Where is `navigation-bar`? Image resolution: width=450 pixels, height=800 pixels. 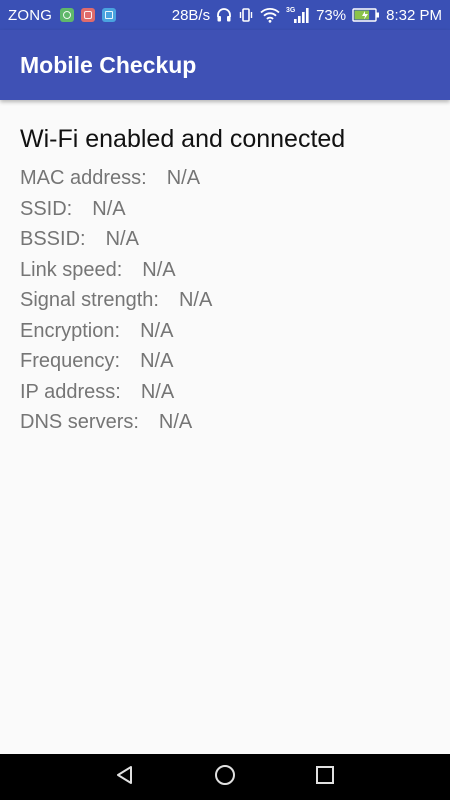 navigation-bar is located at coordinates (225, 777).